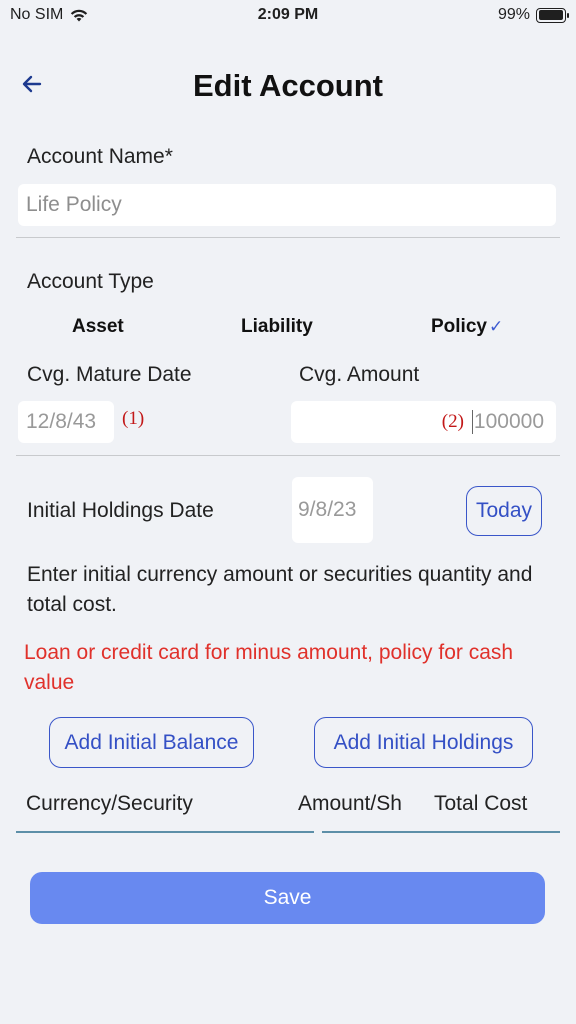  I want to click on account-type-asset: Asset, so click(98, 327).